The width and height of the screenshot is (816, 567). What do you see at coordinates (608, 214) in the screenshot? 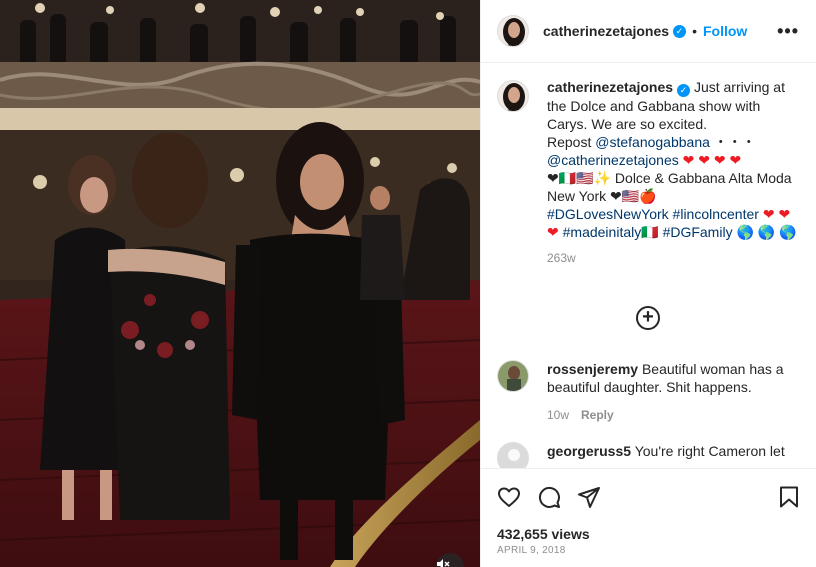
I see `hashtag-link: #DGLovesNewYork` at bounding box center [608, 214].